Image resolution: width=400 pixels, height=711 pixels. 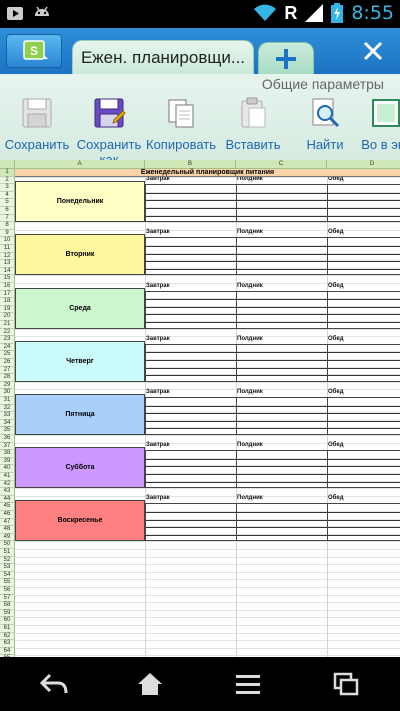 I want to click on row-number: 45, so click(x=7, y=507).